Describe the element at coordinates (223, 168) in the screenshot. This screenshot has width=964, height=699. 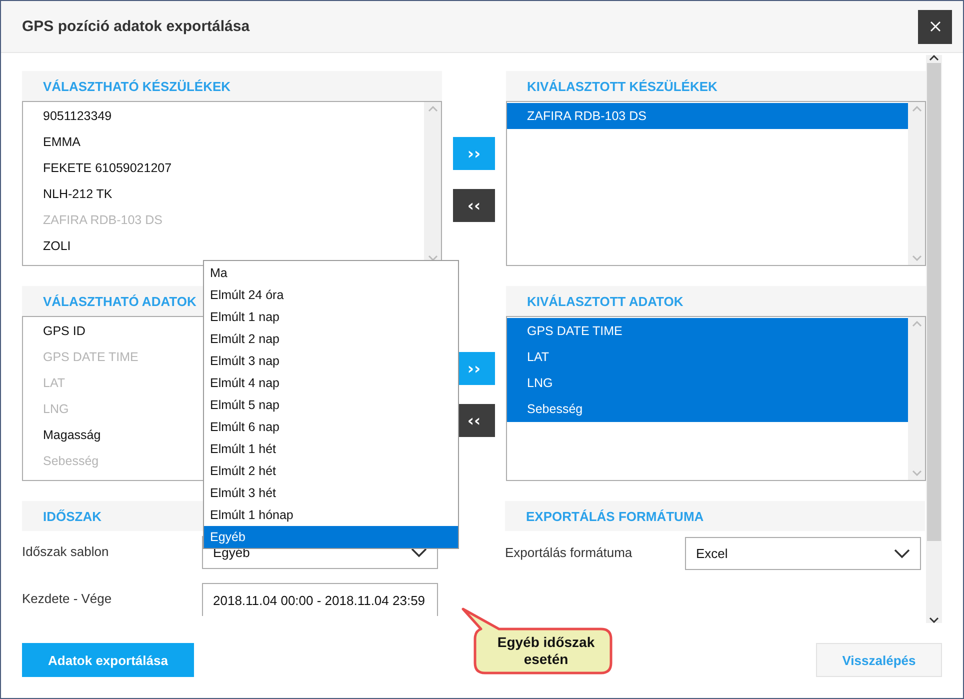
I see `list-item: FEKETE 61059021207` at that location.